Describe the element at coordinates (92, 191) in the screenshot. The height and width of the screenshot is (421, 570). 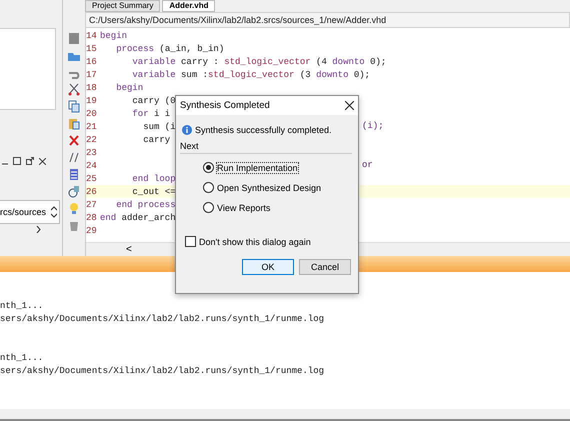
I see `line-number: 26` at that location.